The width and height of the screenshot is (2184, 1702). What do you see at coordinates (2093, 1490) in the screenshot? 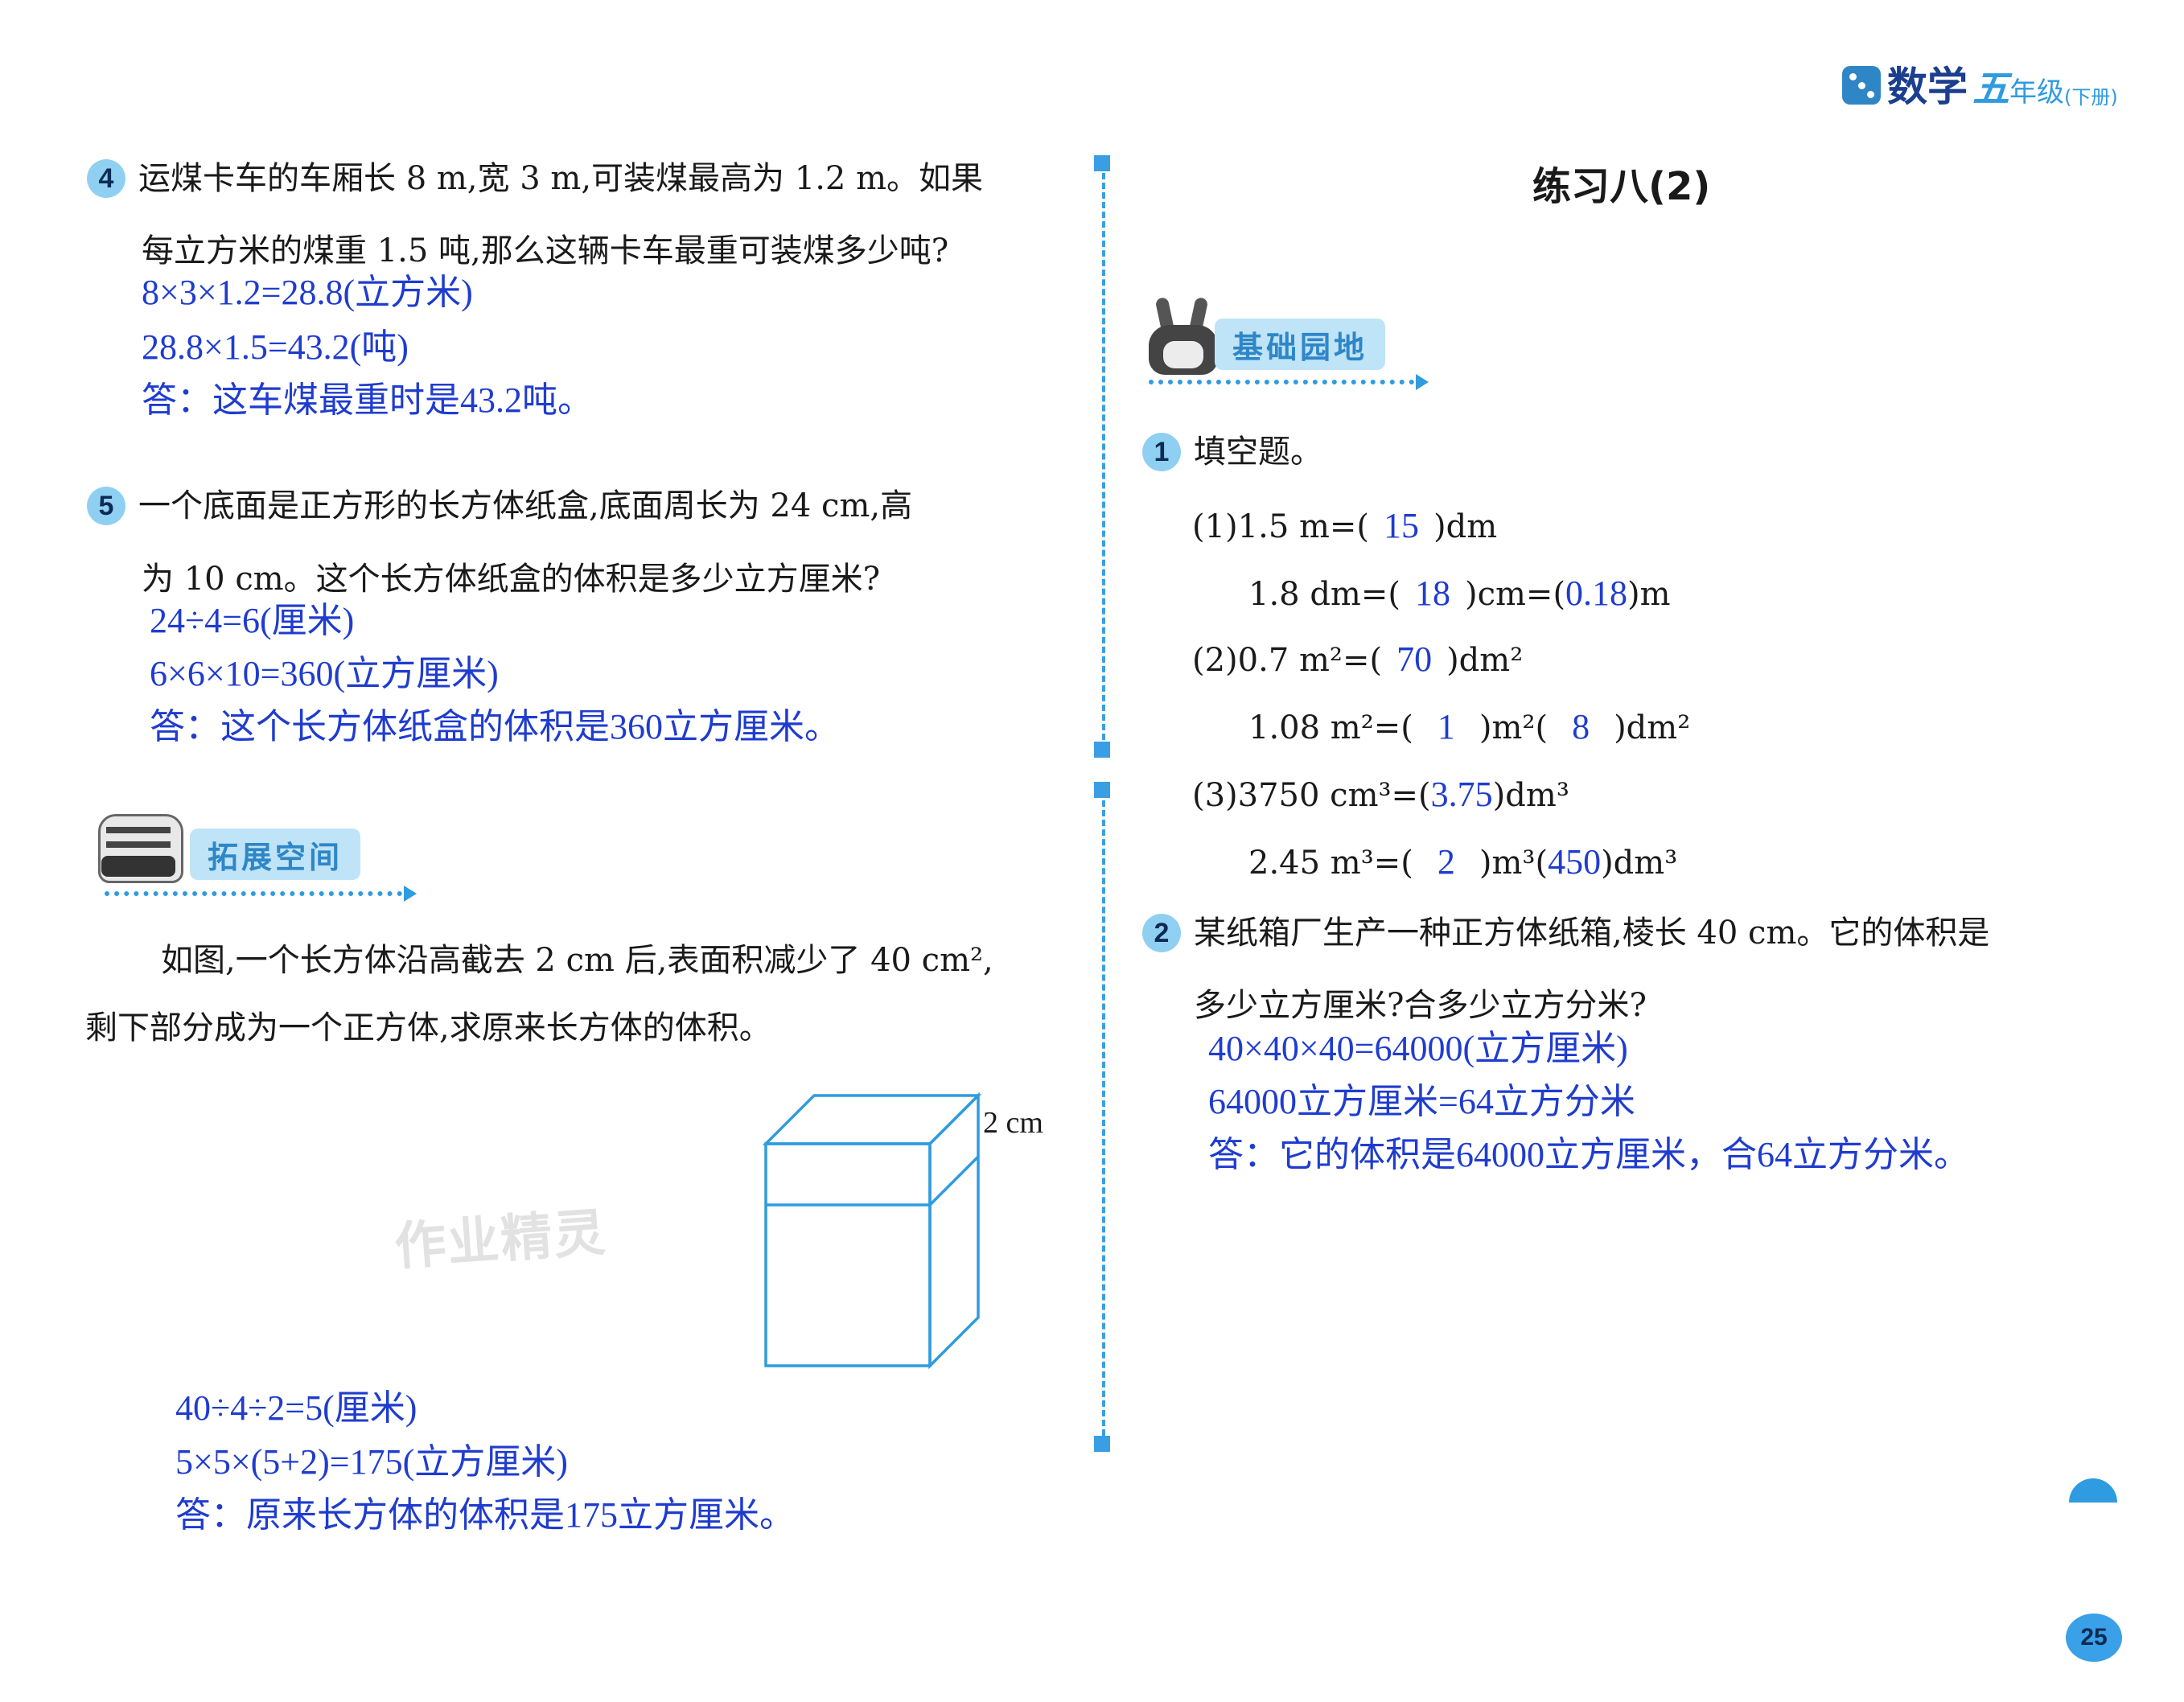
I see `page-corner-decoration` at bounding box center [2093, 1490].